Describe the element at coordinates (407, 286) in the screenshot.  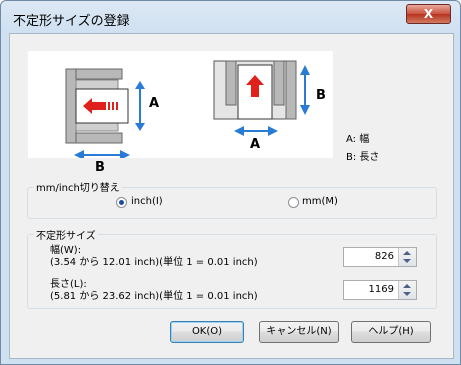
I see `length-increment-icon` at that location.